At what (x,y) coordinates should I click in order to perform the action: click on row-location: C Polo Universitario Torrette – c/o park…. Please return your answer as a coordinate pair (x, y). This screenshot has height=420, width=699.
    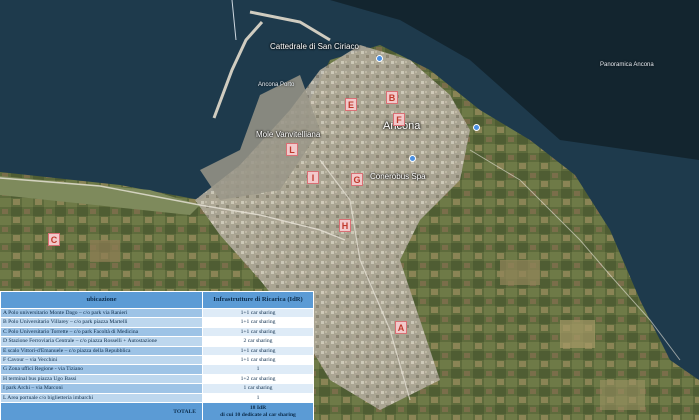
    Looking at the image, I should click on (101, 332).